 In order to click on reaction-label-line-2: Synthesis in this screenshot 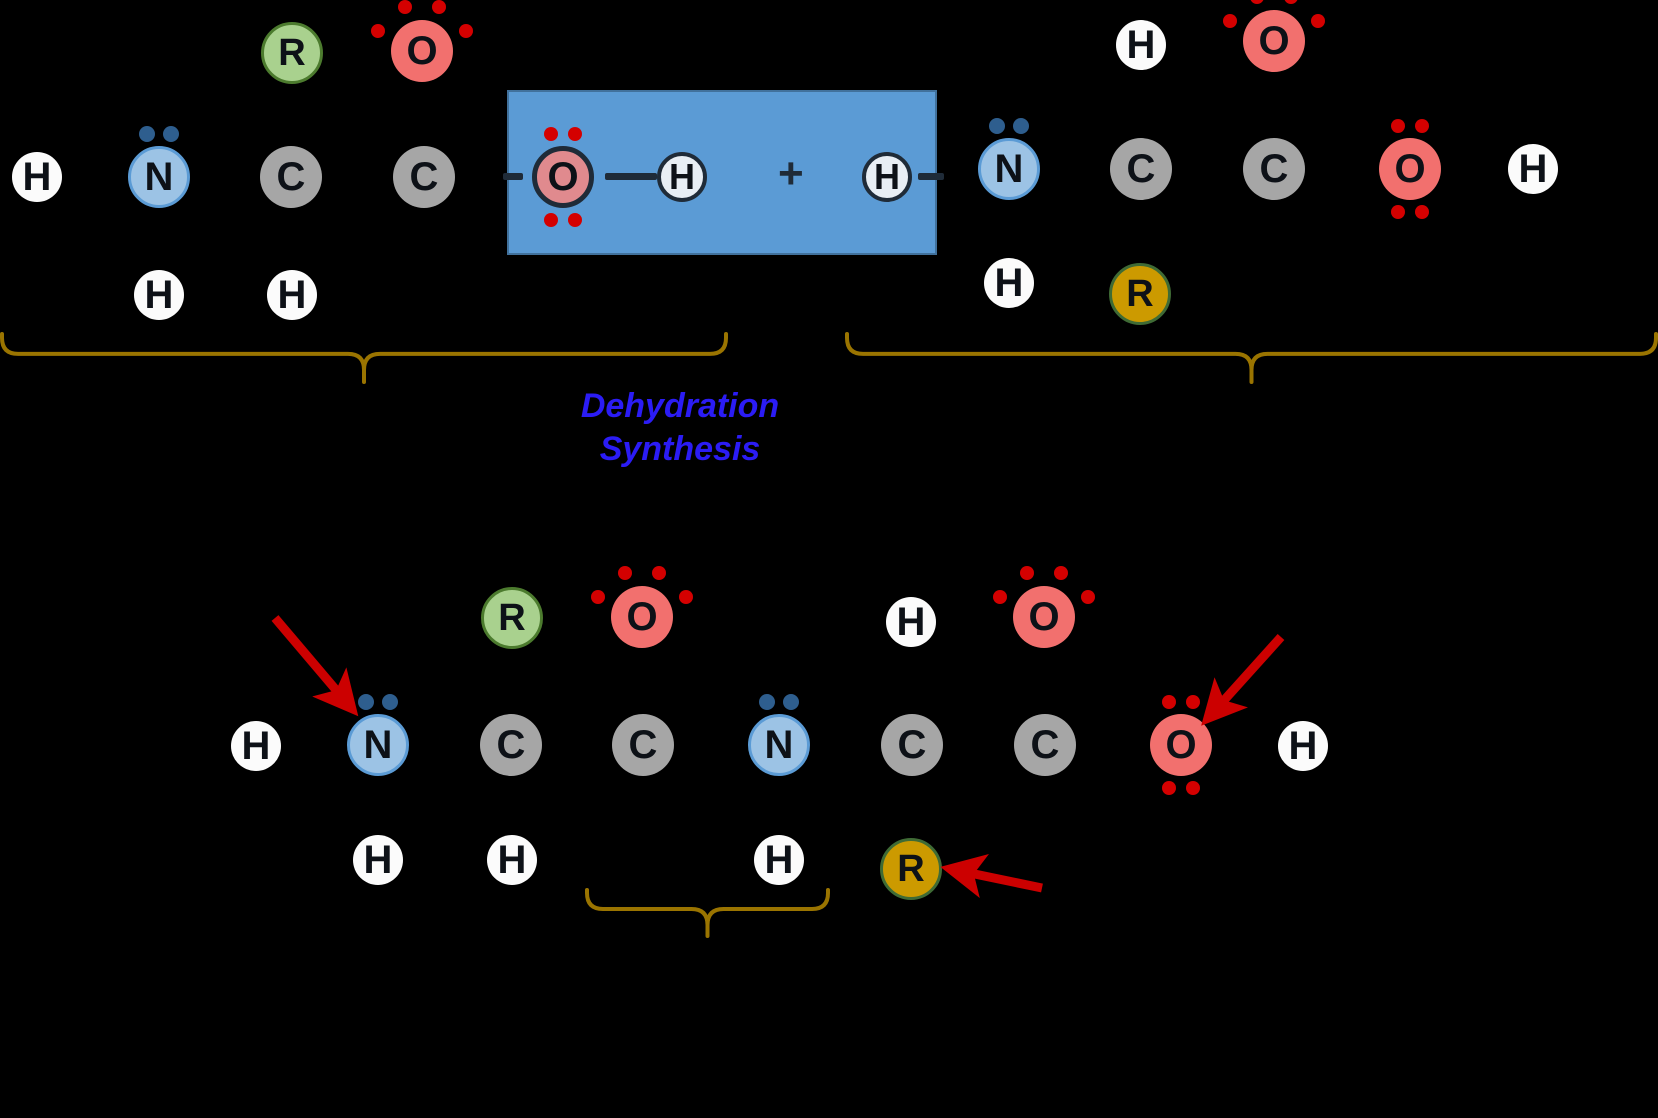, I will do `click(680, 448)`.